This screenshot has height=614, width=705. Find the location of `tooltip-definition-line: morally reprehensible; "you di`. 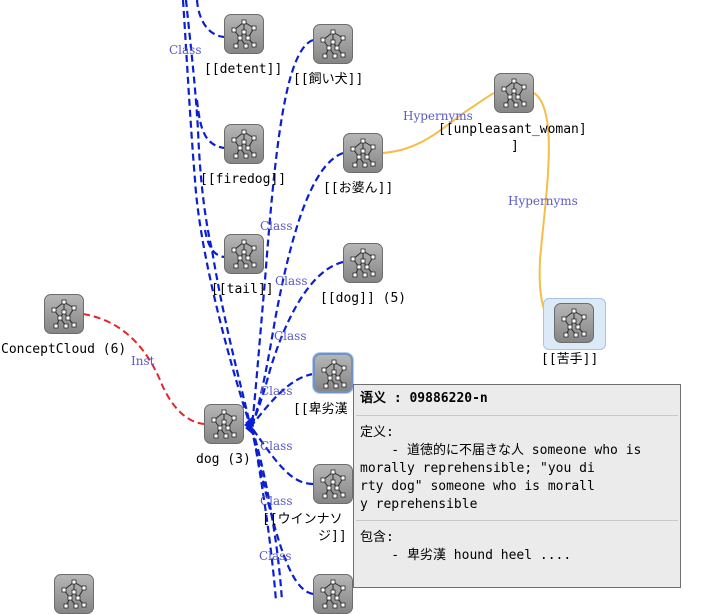

tooltip-definition-line: morally reprehensible; "you di is located at coordinates (477, 468).